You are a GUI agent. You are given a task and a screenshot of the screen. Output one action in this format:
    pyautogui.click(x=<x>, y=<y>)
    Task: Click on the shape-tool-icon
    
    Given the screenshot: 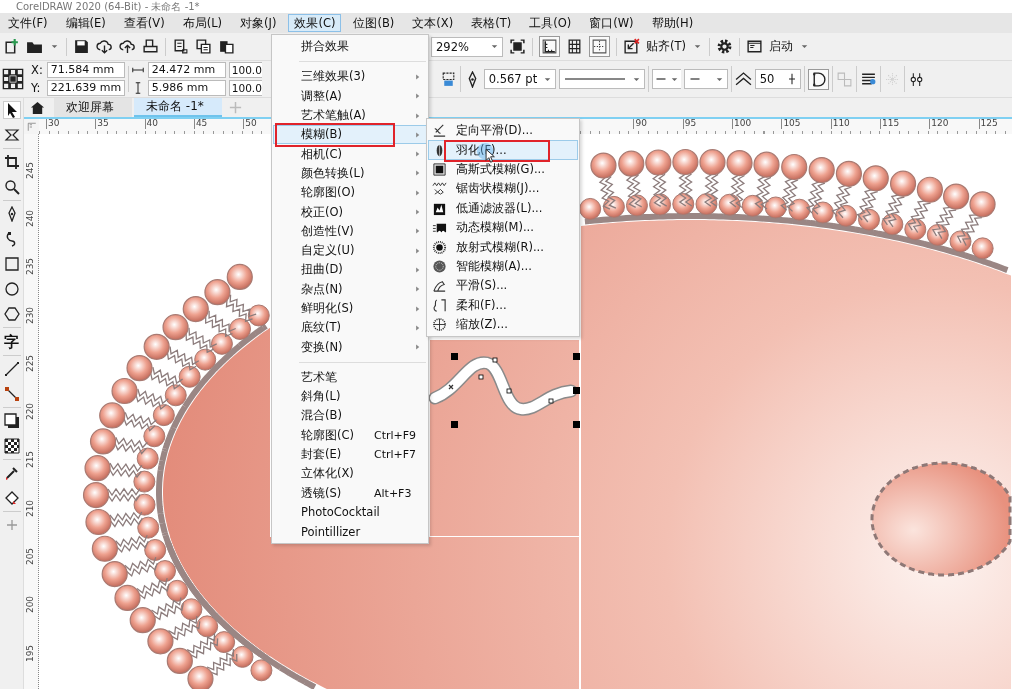 What is the action you would take?
    pyautogui.click(x=11, y=135)
    